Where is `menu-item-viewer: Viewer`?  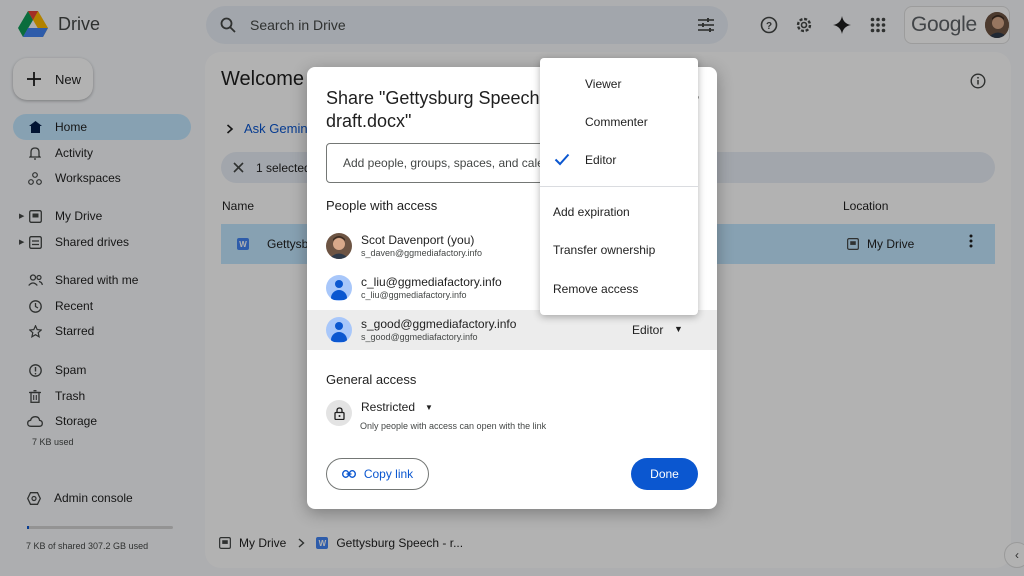
menu-item-viewer: Viewer is located at coordinates (619, 84).